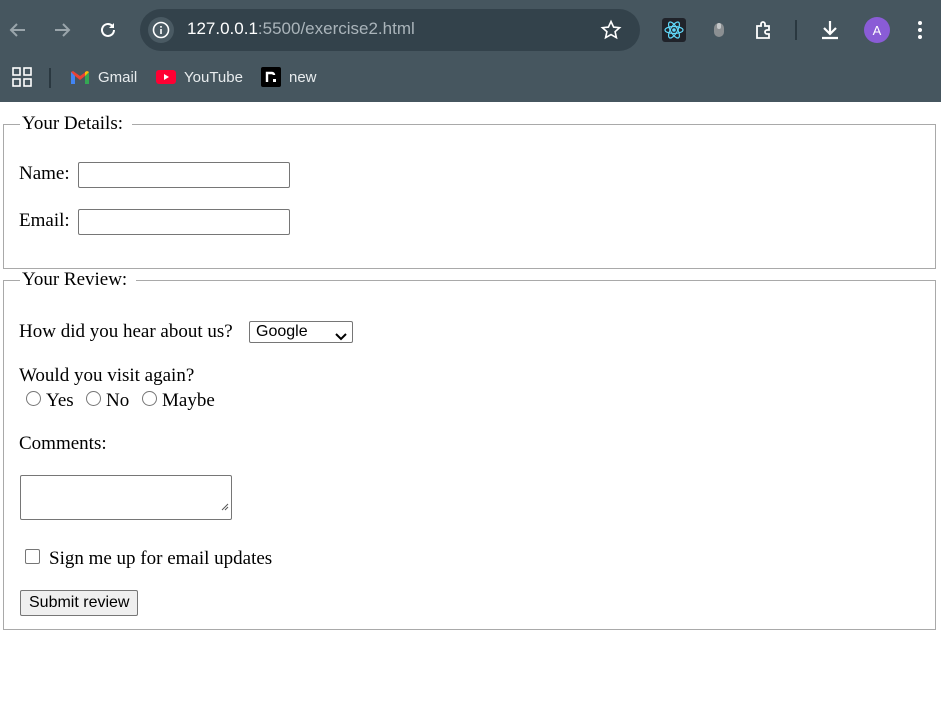  What do you see at coordinates (118, 77) in the screenshot?
I see `bookmark-gmail-label: Gmail` at bounding box center [118, 77].